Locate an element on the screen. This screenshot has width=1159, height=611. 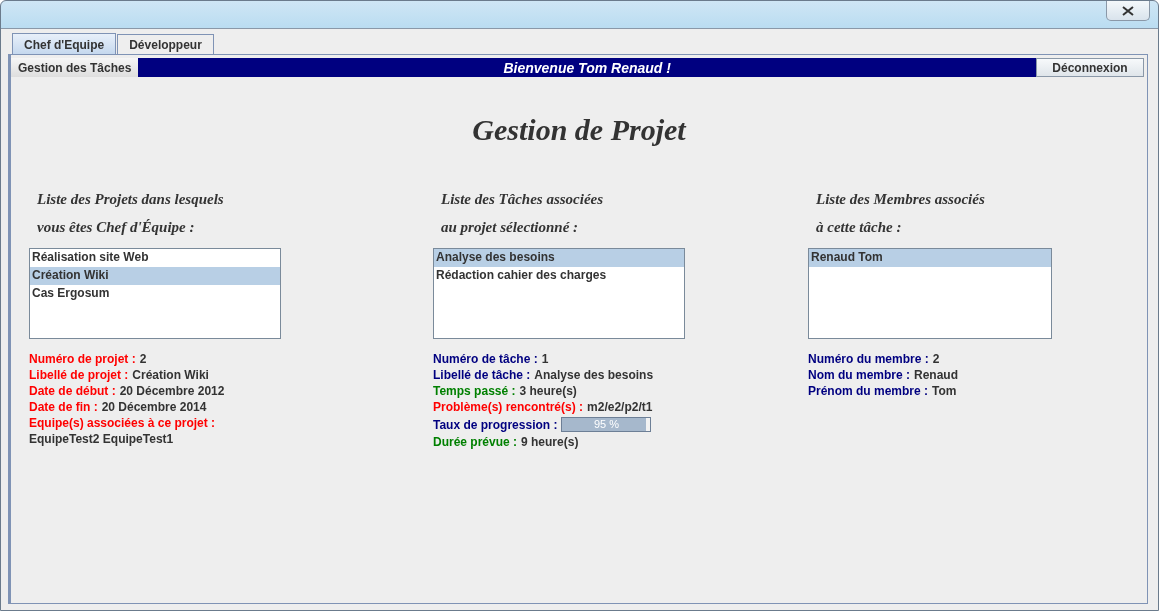
list-item: Création Wiki is located at coordinates (155, 276).